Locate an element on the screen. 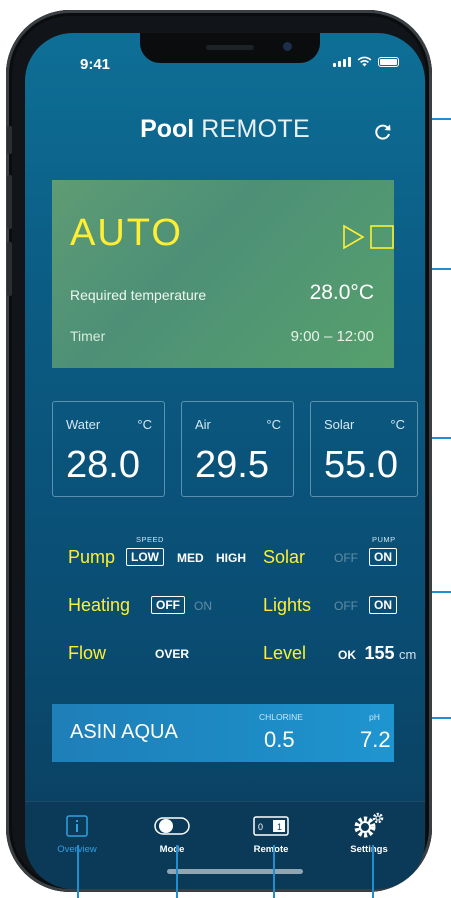 The image size is (451, 898). temp-label: Solar is located at coordinates (339, 424).